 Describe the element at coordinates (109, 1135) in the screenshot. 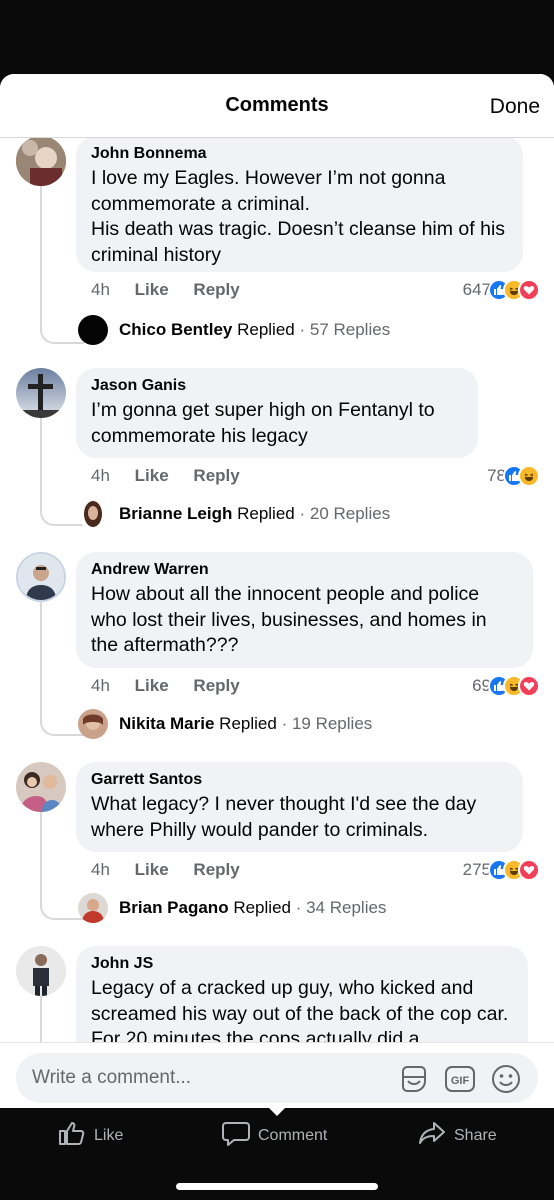

I see `like-tab-label: Like` at that location.